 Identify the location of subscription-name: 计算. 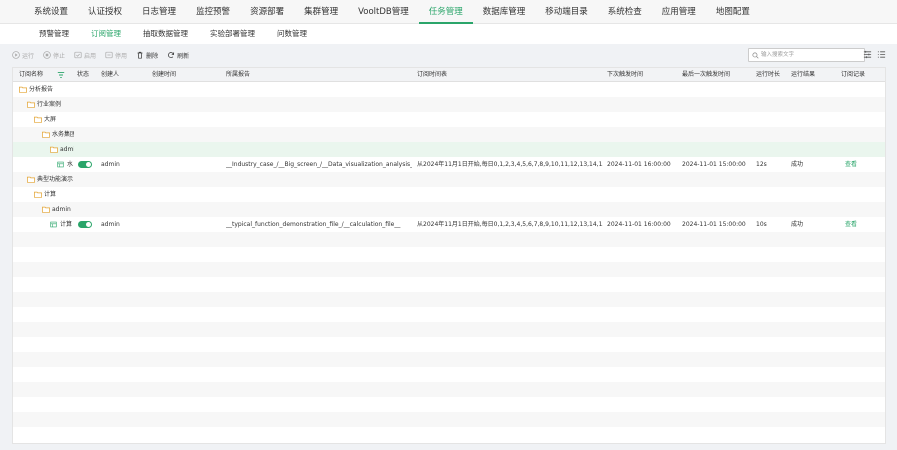
(66, 224).